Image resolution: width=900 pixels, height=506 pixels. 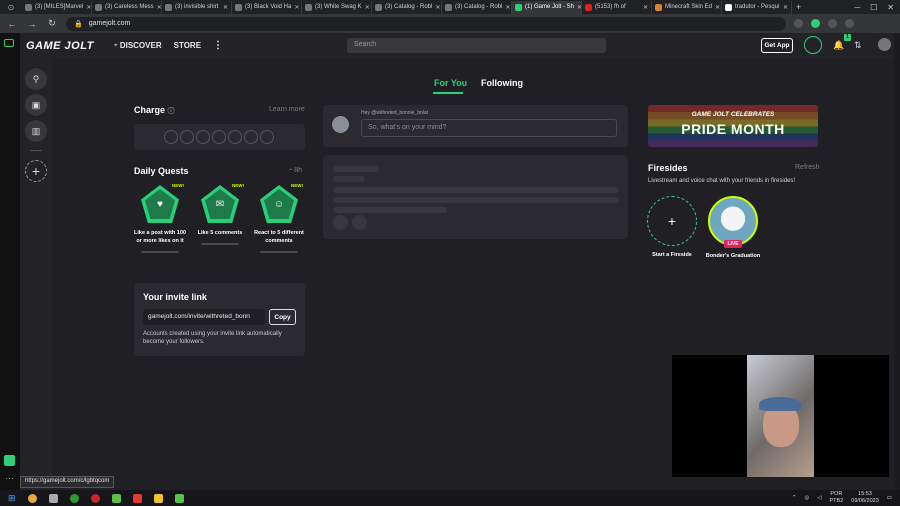 I want to click on rail-shop-icon: ▣, so click(x=36, y=105).